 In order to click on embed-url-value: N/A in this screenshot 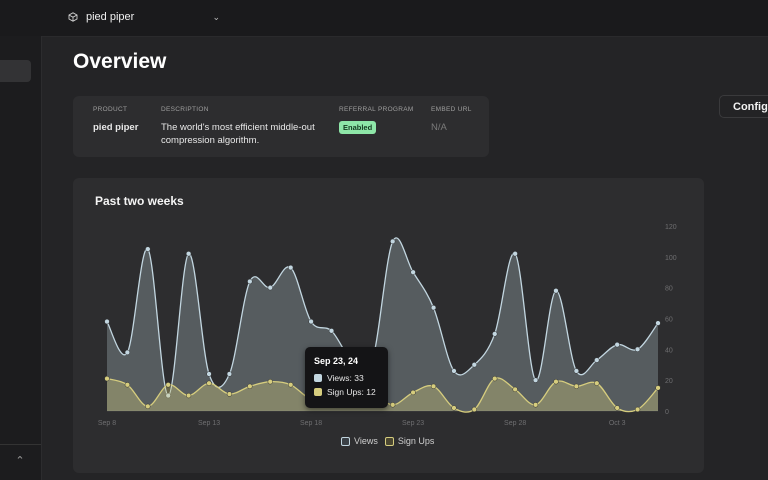, I will do `click(439, 127)`.